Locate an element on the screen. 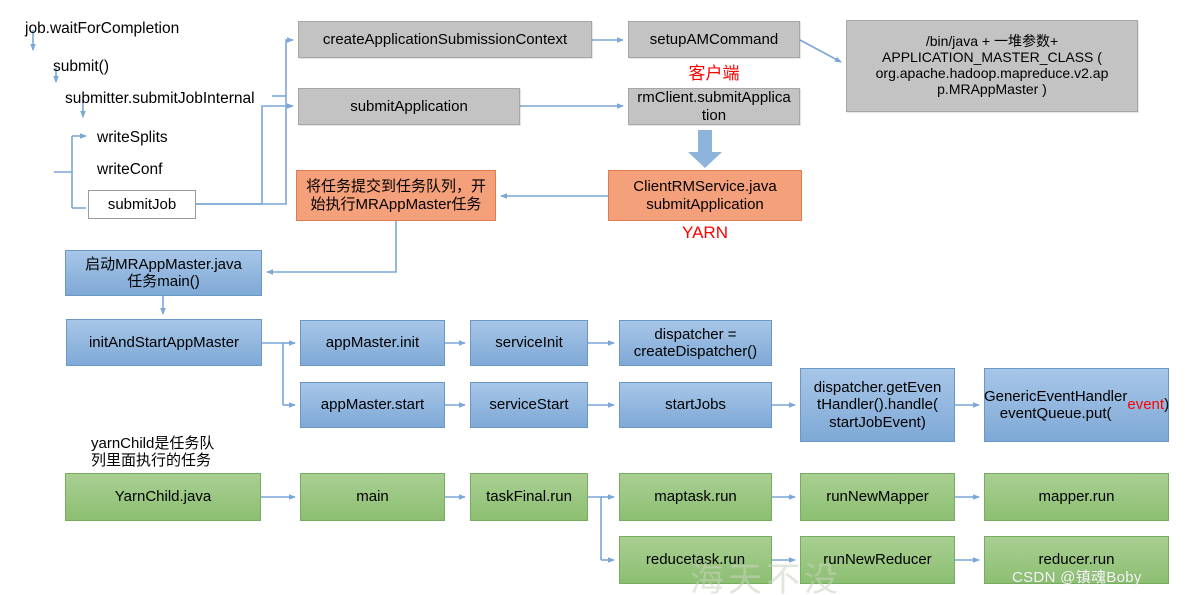 The image size is (1185, 595). generic-event-handler-event-token: event is located at coordinates (1146, 405).